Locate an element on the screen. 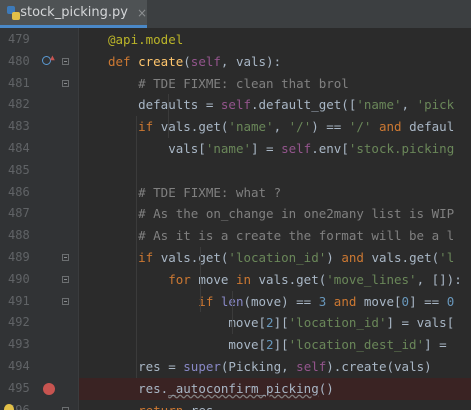 This screenshot has width=471, height=410. code-line: res = super(Picking, self).create(vals) is located at coordinates (275, 367).